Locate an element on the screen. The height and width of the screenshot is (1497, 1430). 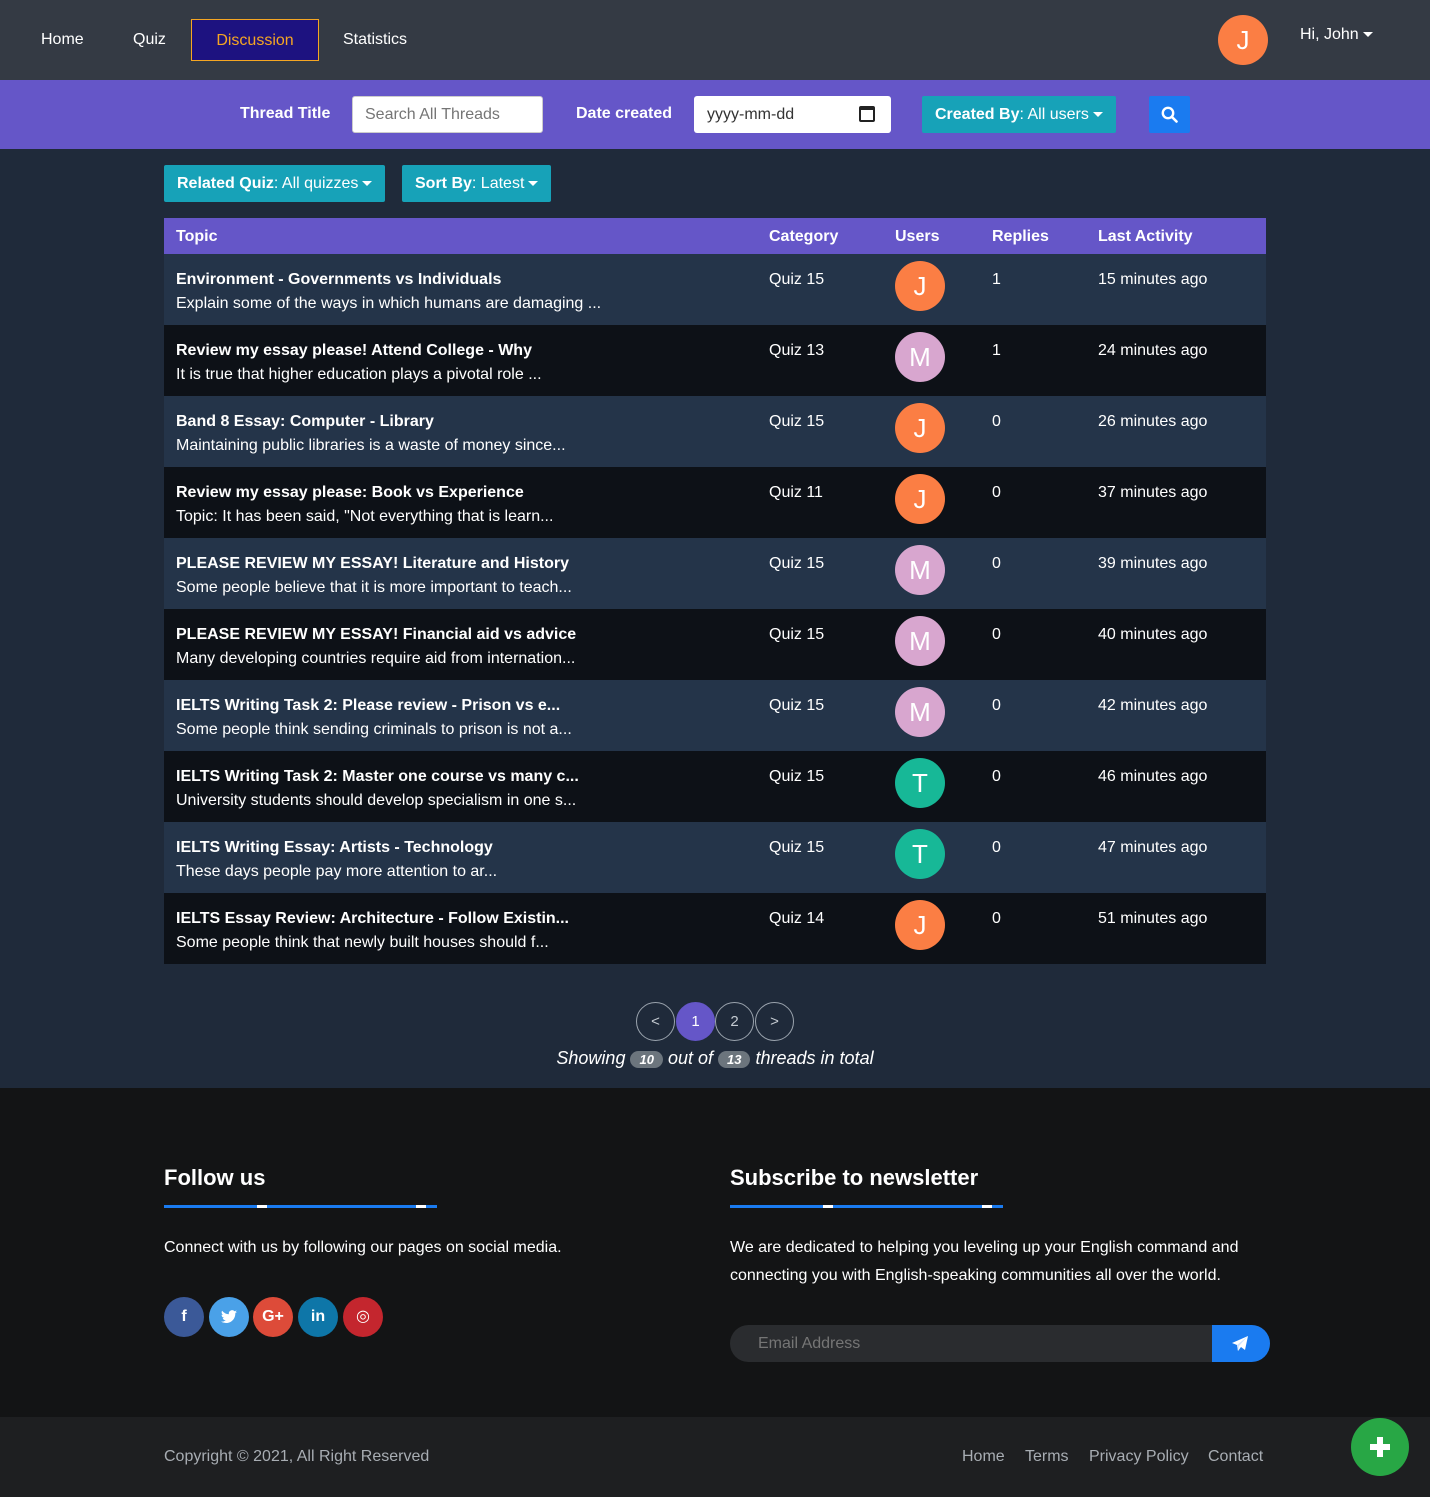
thread-title: Band 8 Essay: Computer - Library is located at coordinates (305, 422).